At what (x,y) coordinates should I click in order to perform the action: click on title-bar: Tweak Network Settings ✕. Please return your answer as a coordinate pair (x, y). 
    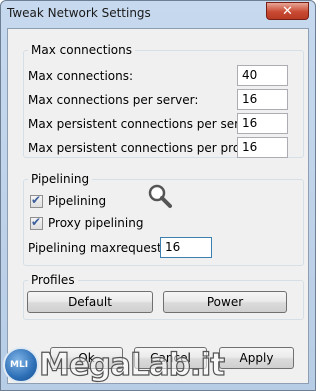
    Looking at the image, I should click on (158, 14).